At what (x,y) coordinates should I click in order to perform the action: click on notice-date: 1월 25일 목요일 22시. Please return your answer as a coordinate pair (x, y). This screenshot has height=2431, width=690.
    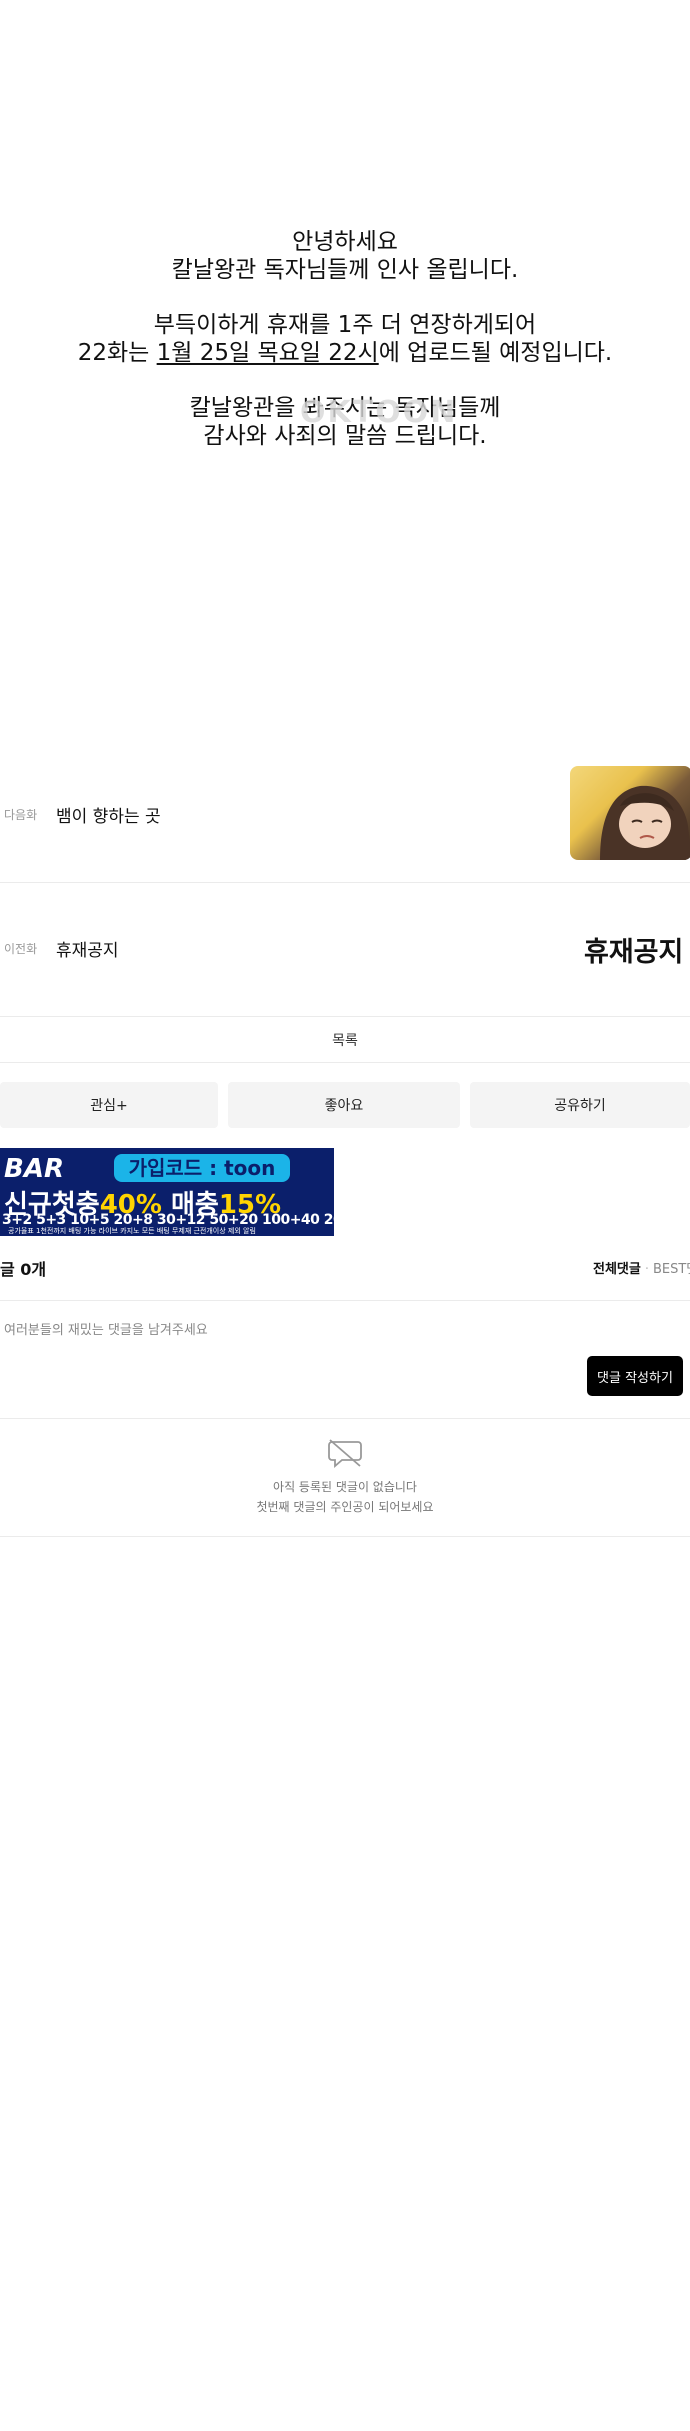
    Looking at the image, I should click on (267, 353).